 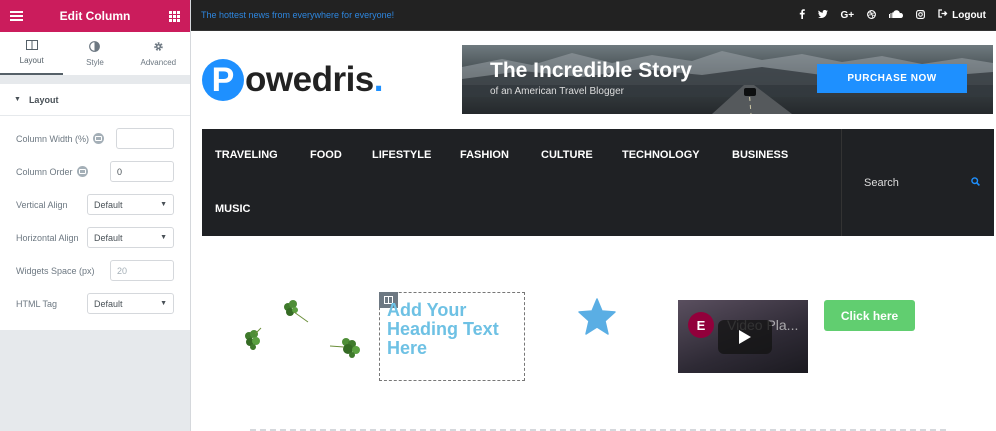 I want to click on style-icon, so click(x=95, y=47).